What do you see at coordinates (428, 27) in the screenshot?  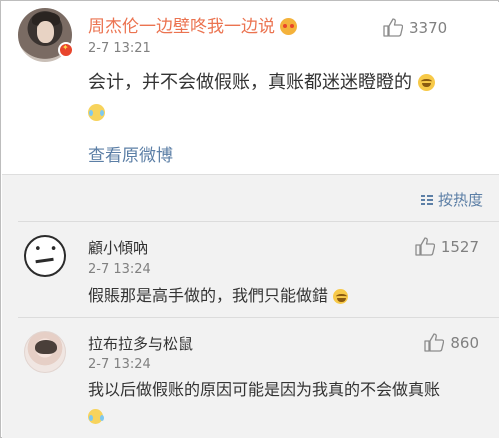 I see `post-like-count: 3370` at bounding box center [428, 27].